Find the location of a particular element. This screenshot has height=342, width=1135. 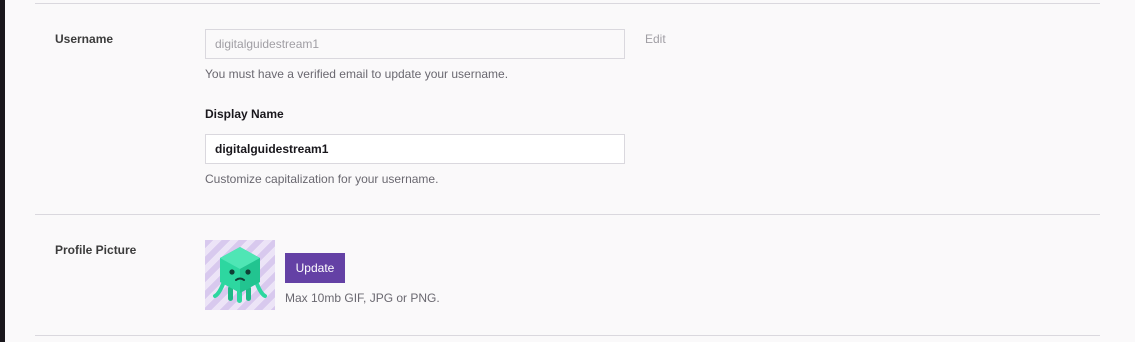

bottom-divider is located at coordinates (567, 335).